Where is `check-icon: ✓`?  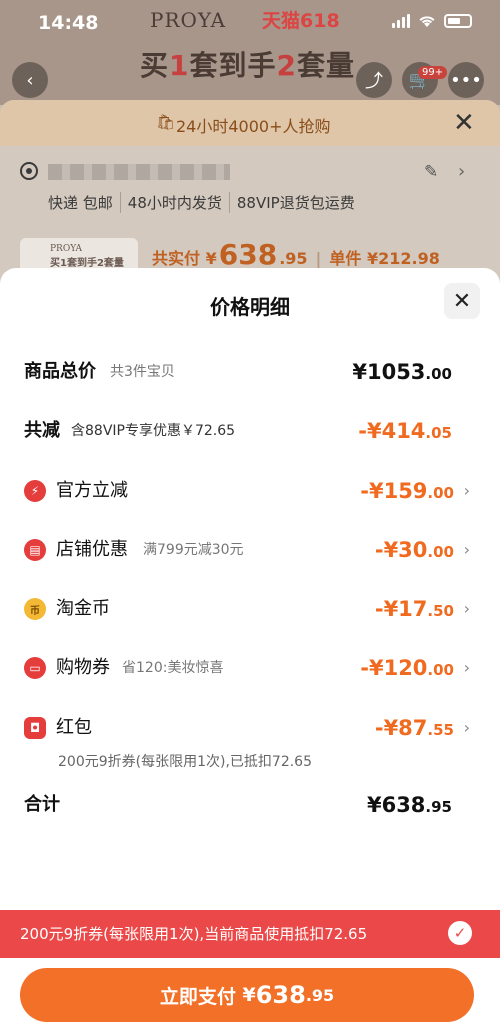 check-icon: ✓ is located at coordinates (460, 933).